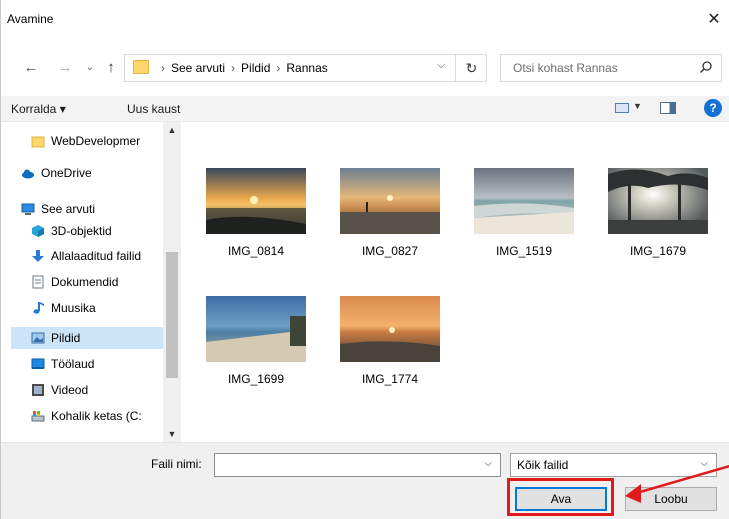  Describe the element at coordinates (28, 209) in the screenshot. I see `computer-icon` at that location.